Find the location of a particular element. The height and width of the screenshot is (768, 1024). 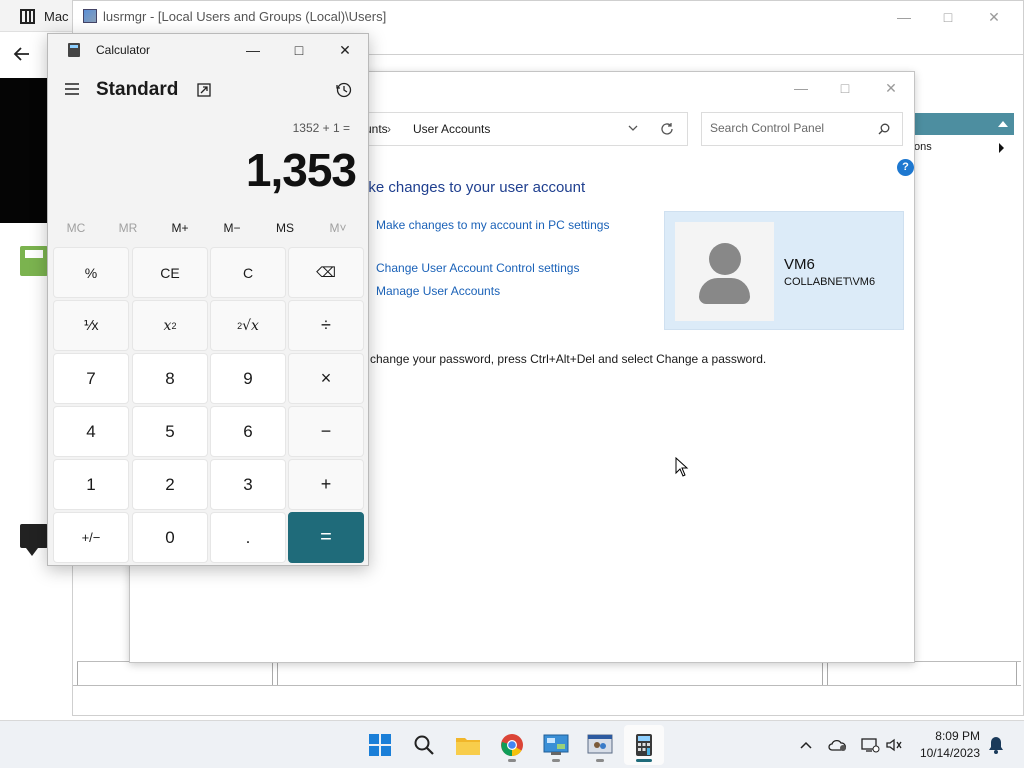

calc-header: Standard is located at coordinates (208, 90).